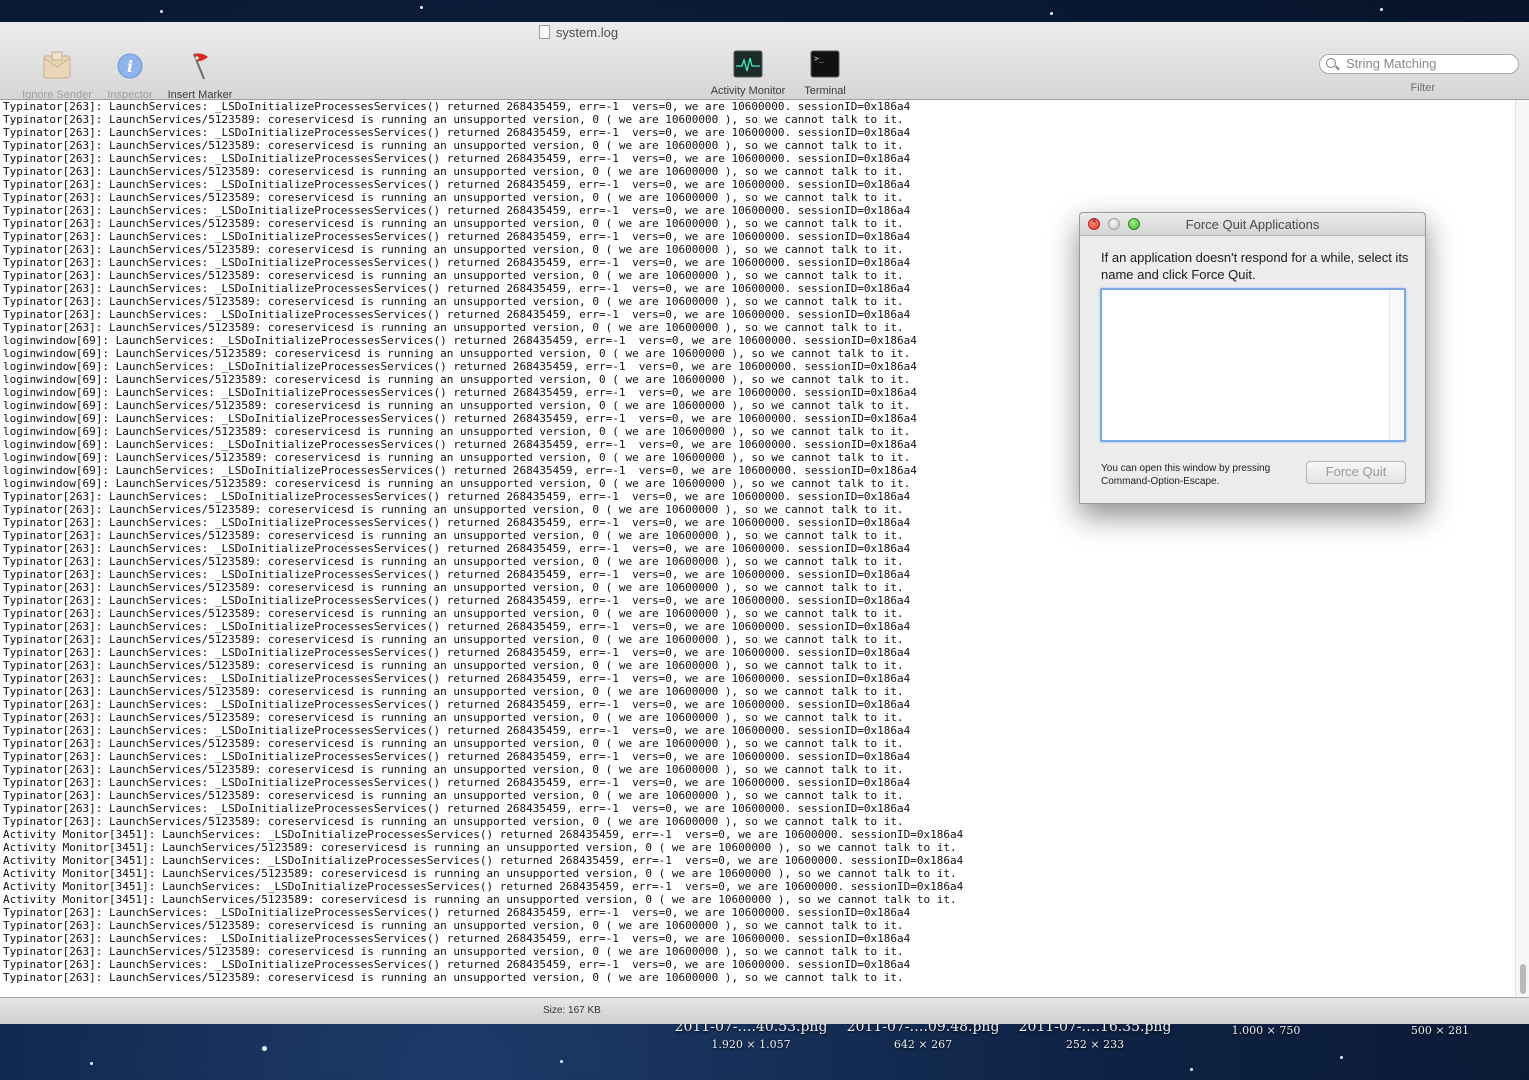  Describe the element at coordinates (1331, 63) in the screenshot. I see `search-icon` at that location.